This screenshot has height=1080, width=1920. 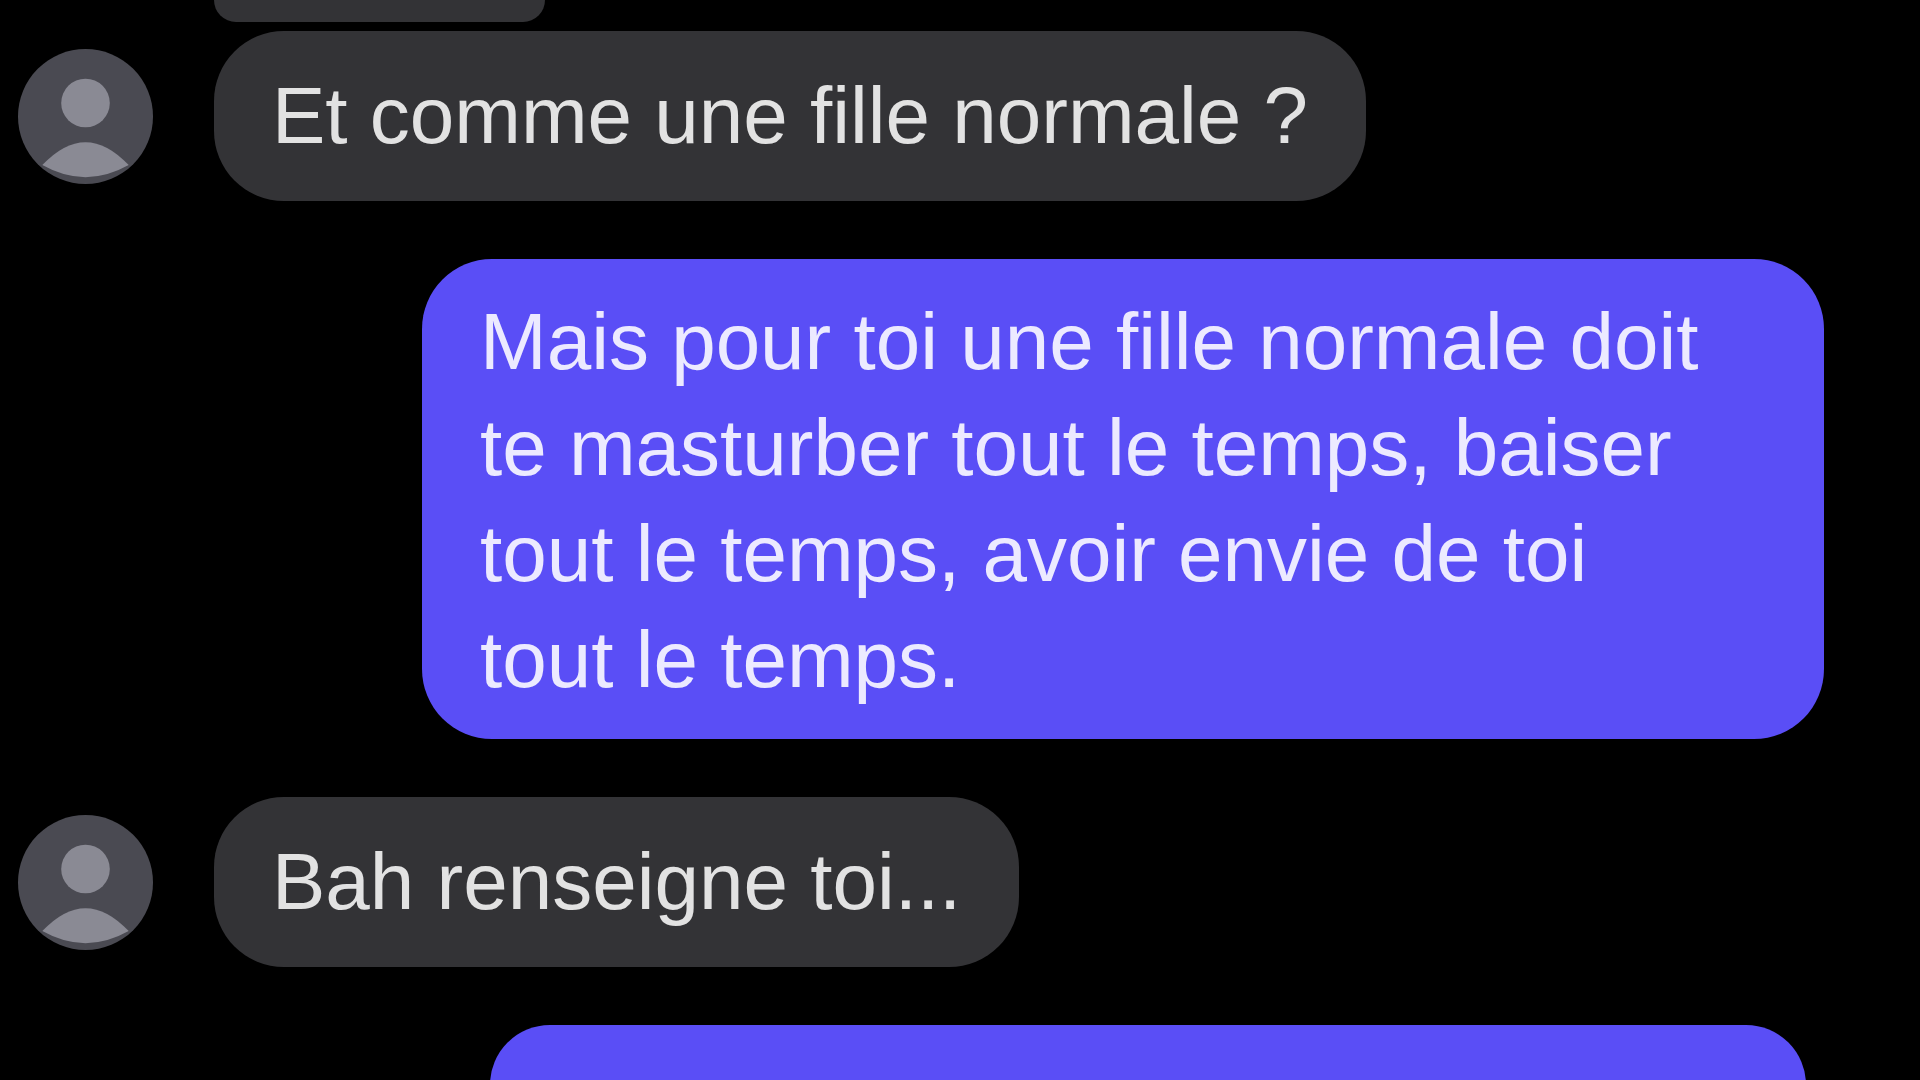 I want to click on message-bubble: Et comme une fille normale ?, so click(x=790, y=116).